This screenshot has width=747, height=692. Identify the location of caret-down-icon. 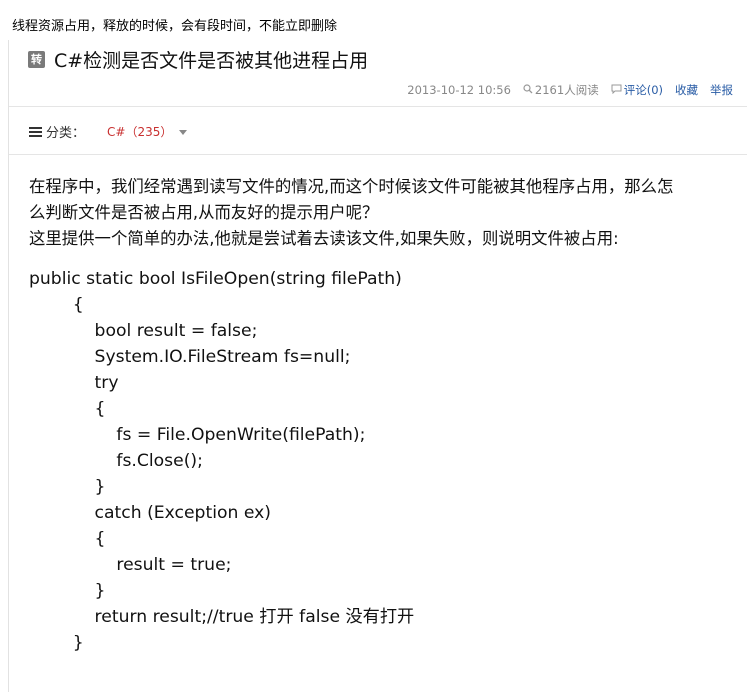
(183, 132).